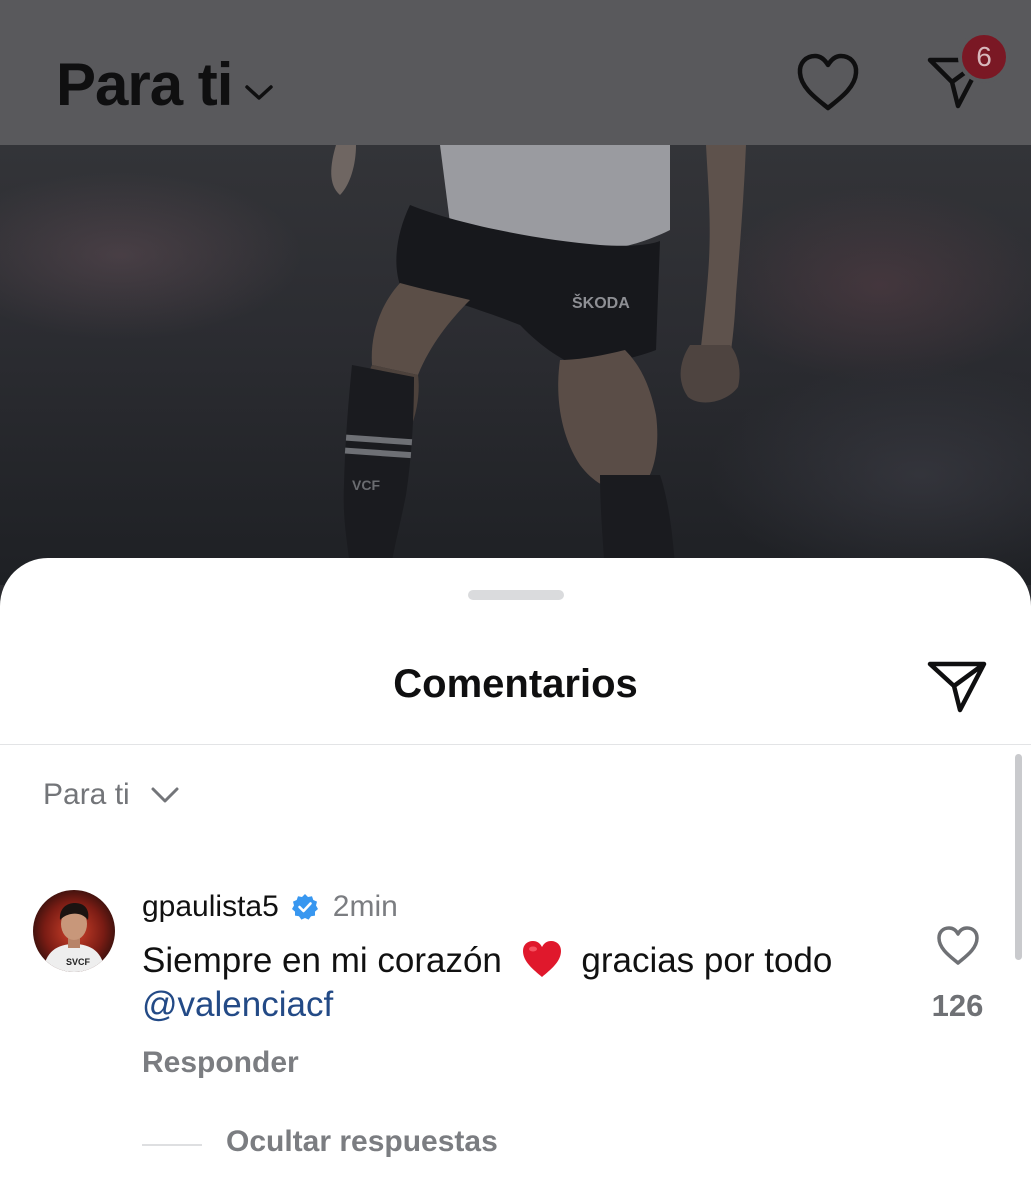  What do you see at coordinates (538, 365) in the screenshot?
I see `player-illustration: ŠKODA VCF` at bounding box center [538, 365].